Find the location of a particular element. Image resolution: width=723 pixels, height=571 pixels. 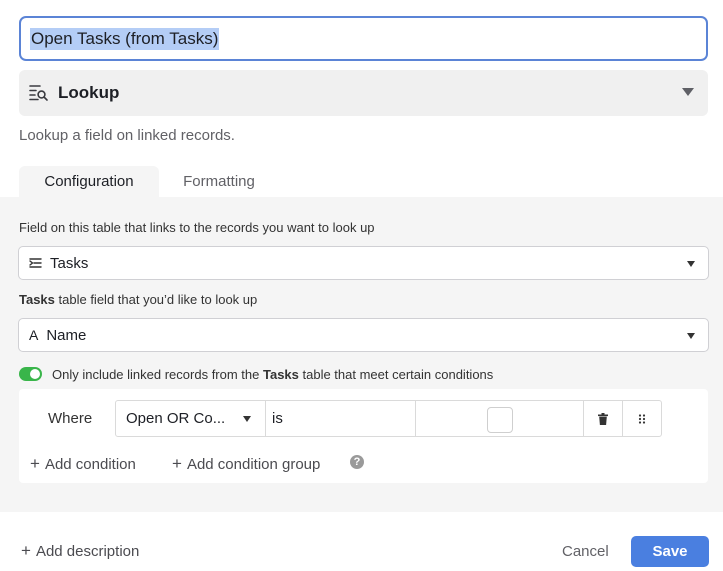

lookup-icon is located at coordinates (39, 93).